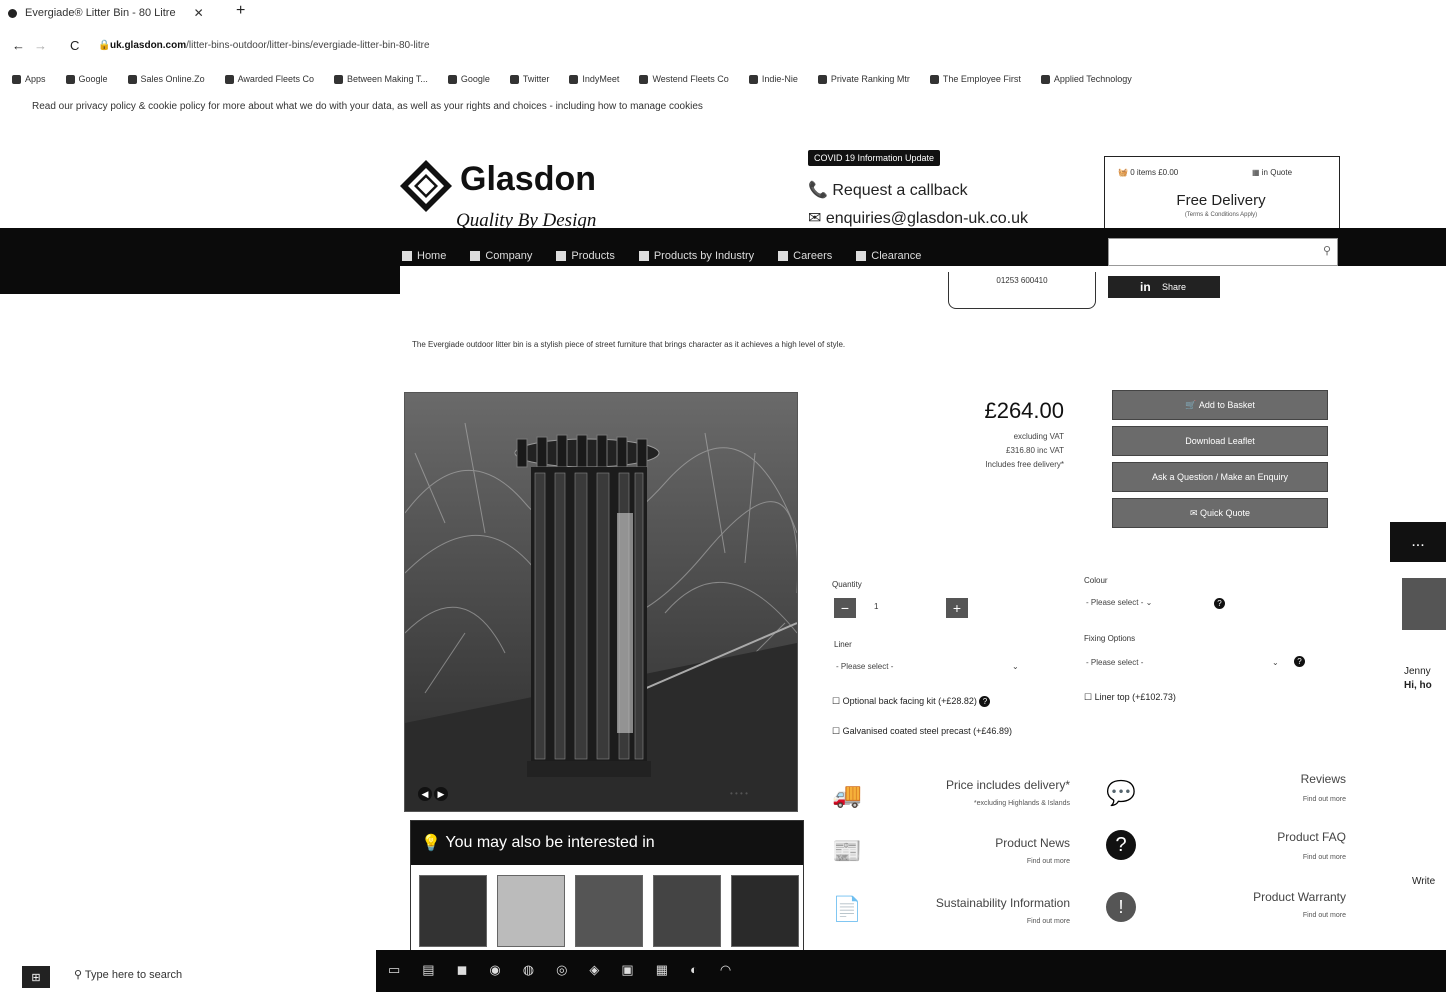  What do you see at coordinates (601, 602) in the screenshot?
I see `product-image` at bounding box center [601, 602].